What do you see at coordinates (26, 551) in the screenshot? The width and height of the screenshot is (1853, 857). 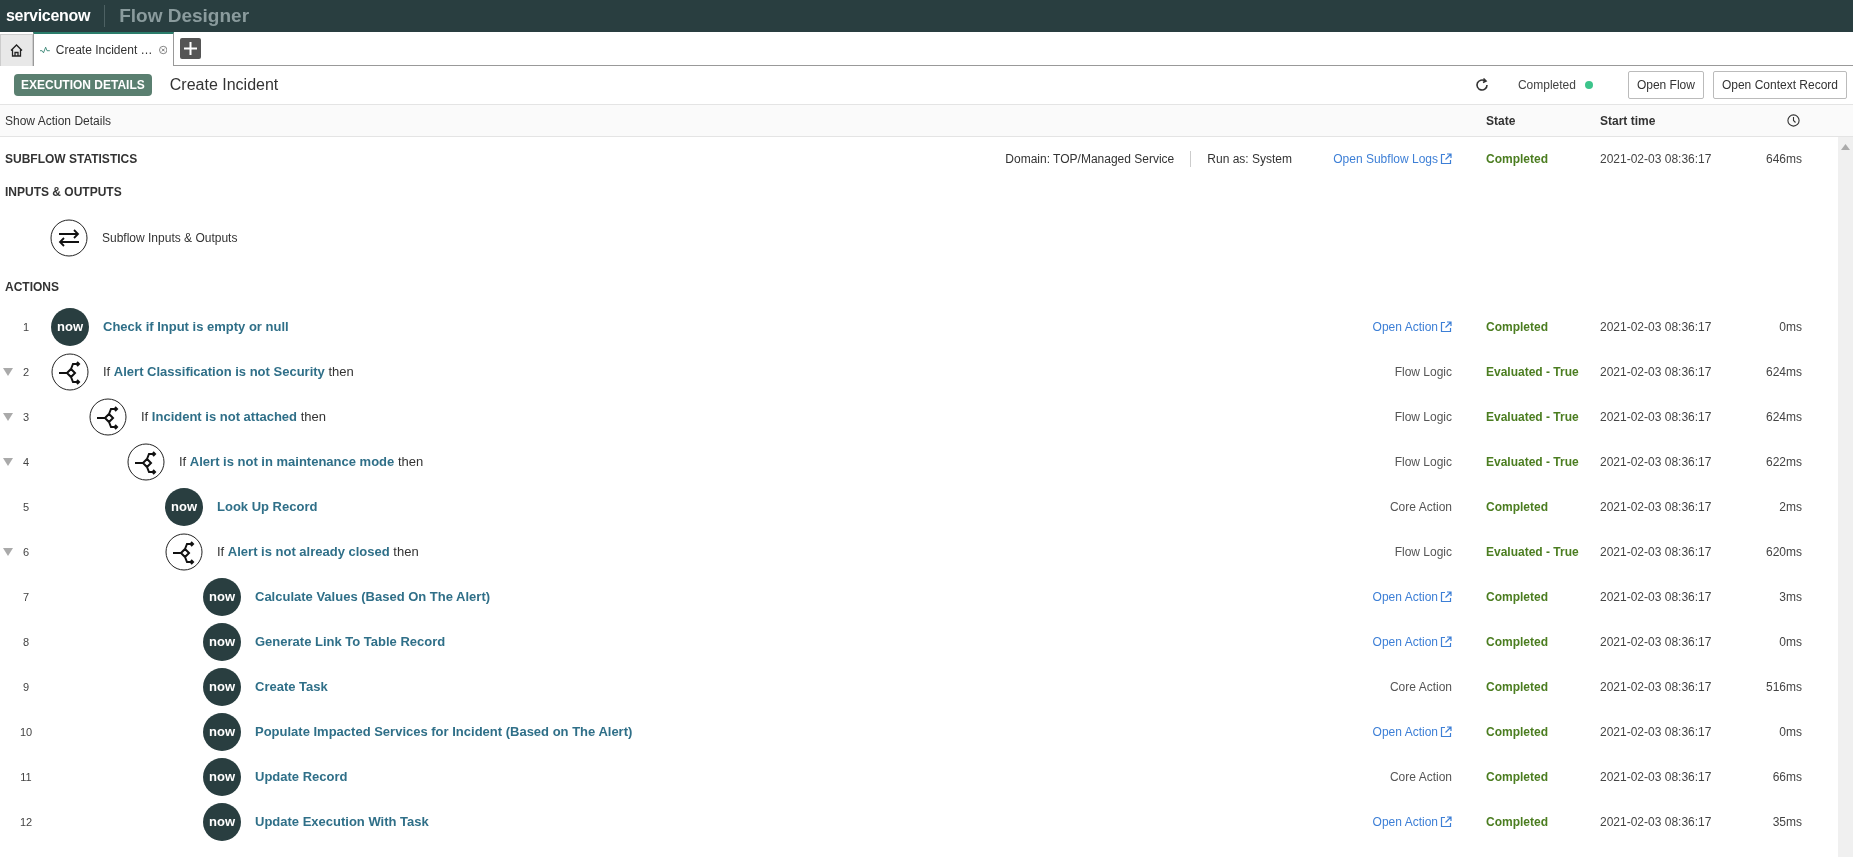 I see `row-number: 6` at bounding box center [26, 551].